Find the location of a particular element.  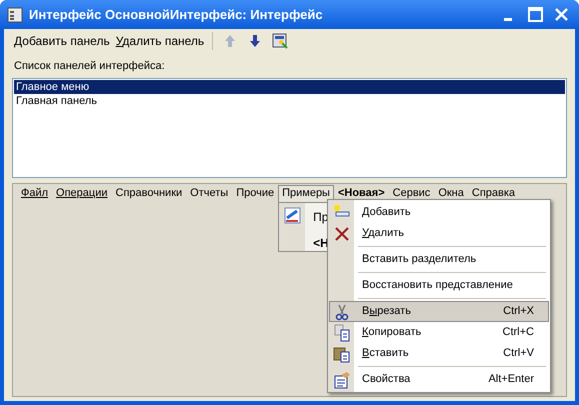

menu-item: <Новая> is located at coordinates (361, 193).